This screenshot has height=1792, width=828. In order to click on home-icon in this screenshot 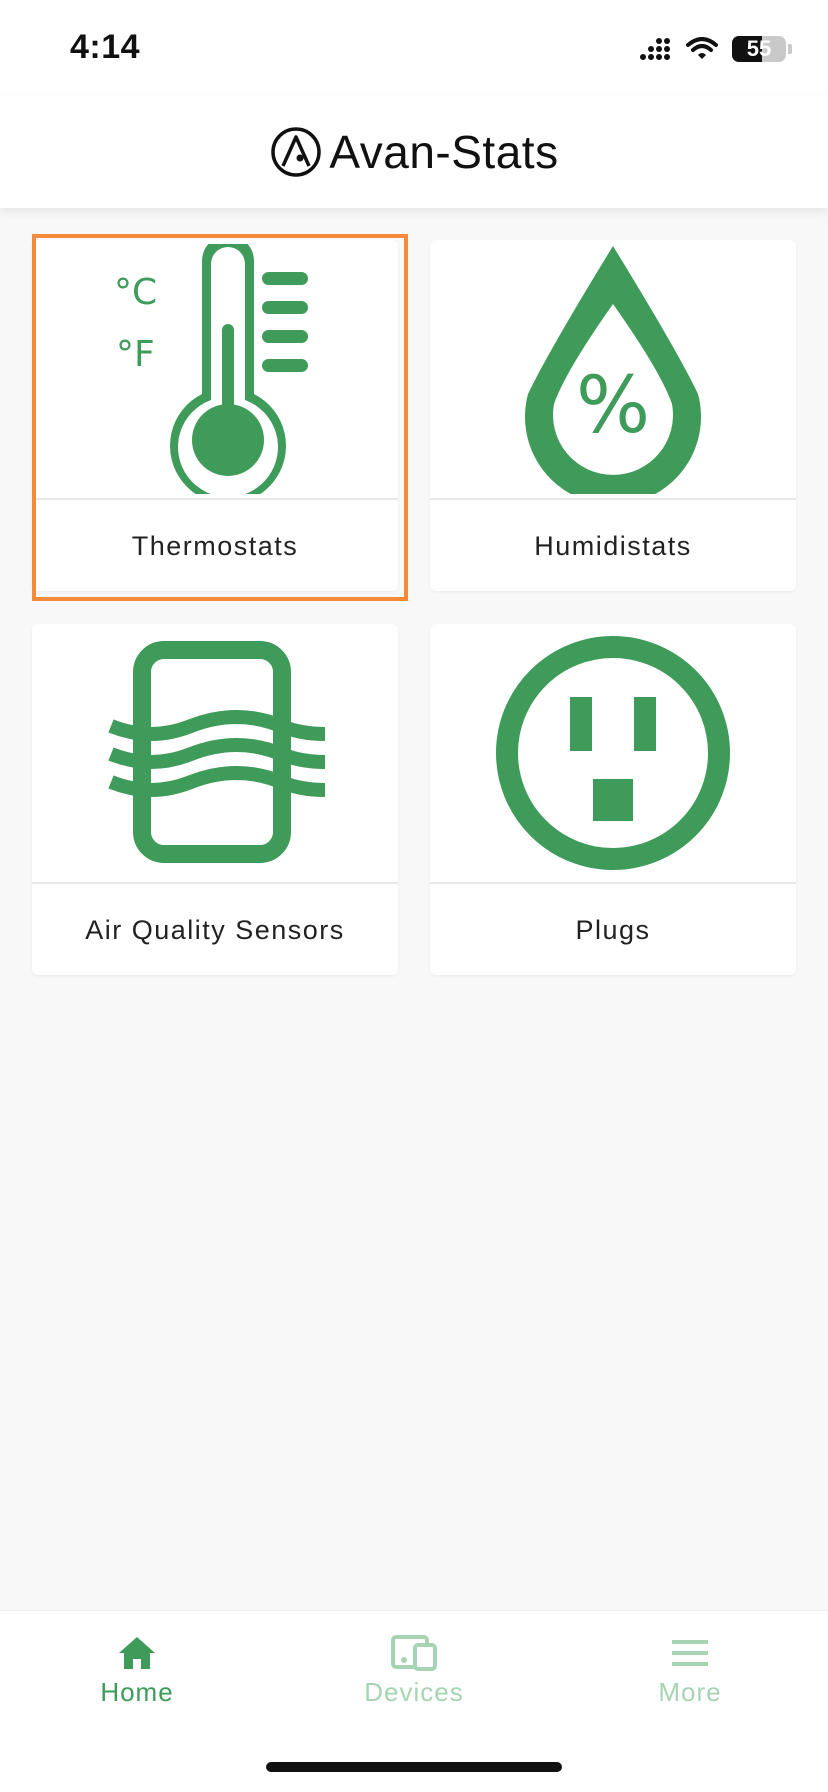, I will do `click(137, 1653)`.